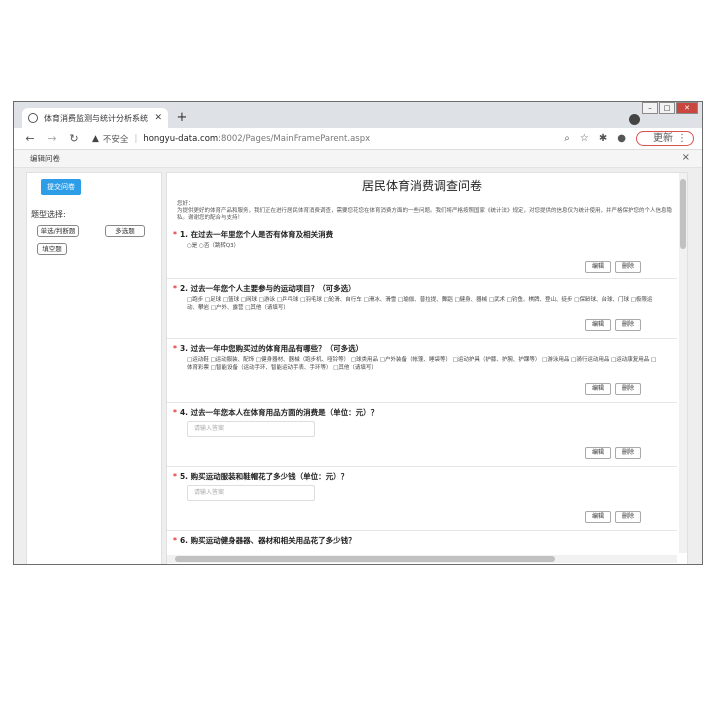 This screenshot has height=720, width=720. I want to click on update-button: 更新 ⋮, so click(665, 138).